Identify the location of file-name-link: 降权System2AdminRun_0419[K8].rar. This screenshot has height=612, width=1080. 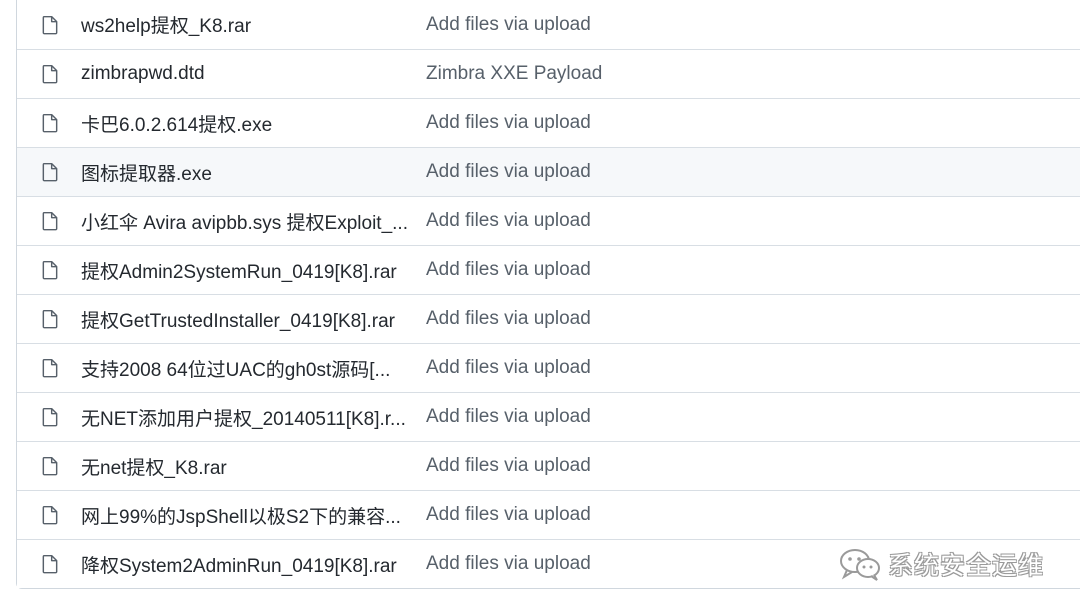
(253, 564).